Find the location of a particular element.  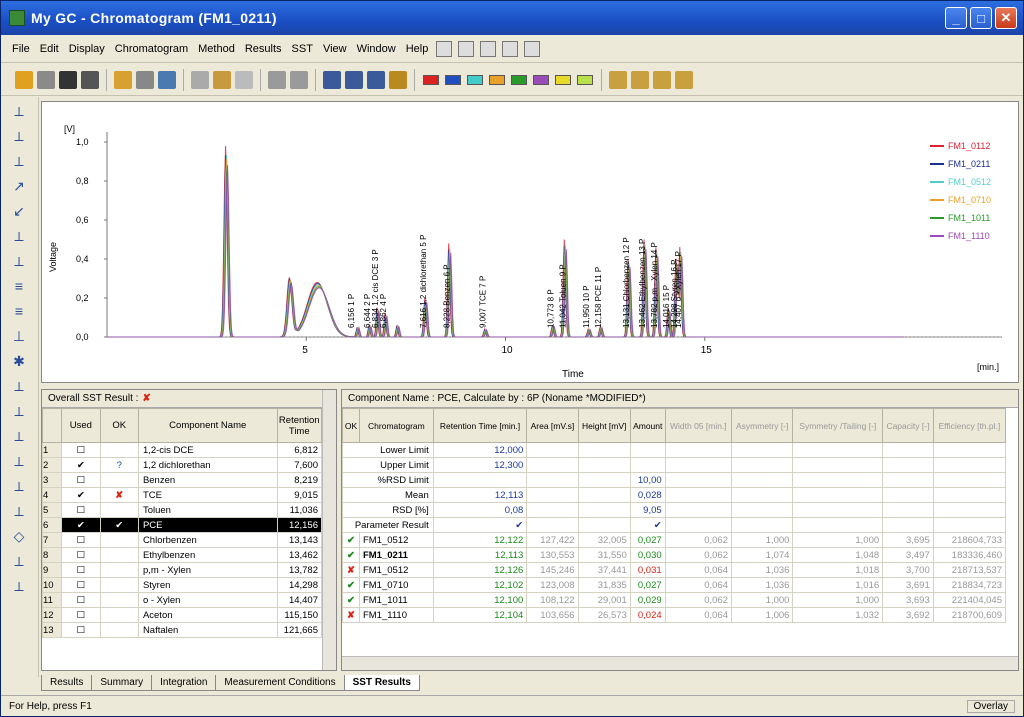

integration-tool-icon-20: ⟂ is located at coordinates (19, 586).